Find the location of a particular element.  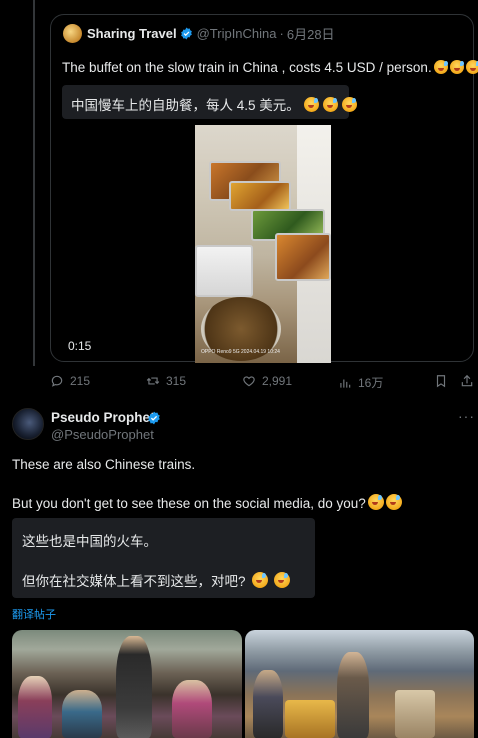

author-name: Pseudo Prophet is located at coordinates (103, 417).